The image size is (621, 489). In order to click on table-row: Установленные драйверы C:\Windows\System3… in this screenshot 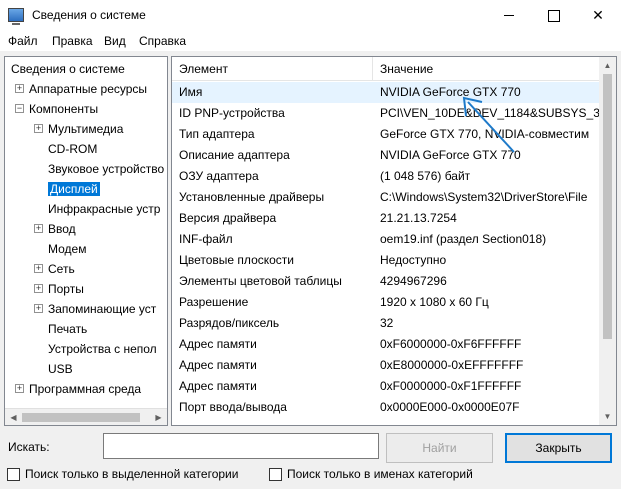, I will do `click(386, 197)`.